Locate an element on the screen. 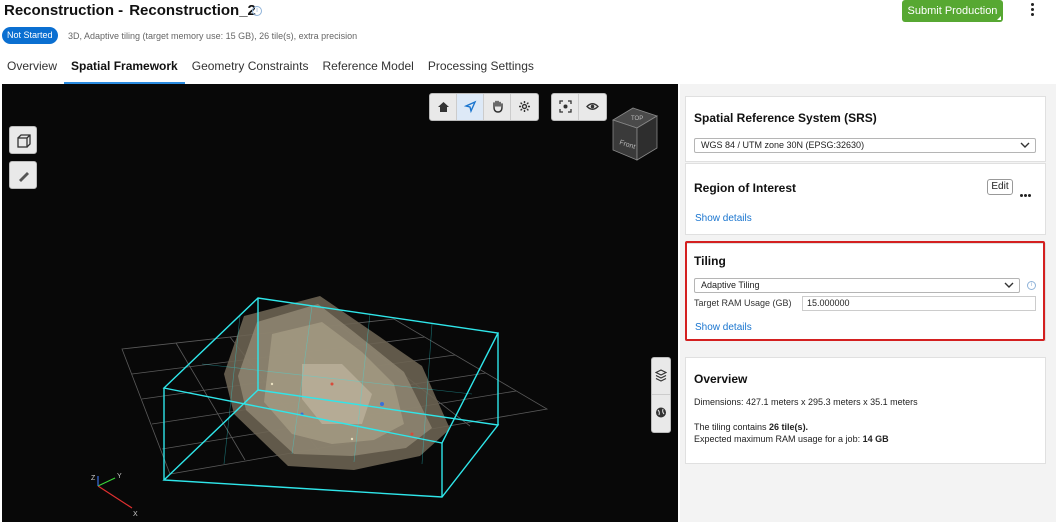 This screenshot has width=1056, height=522. tile-count-prefix: The tiling contains is located at coordinates (732, 427).